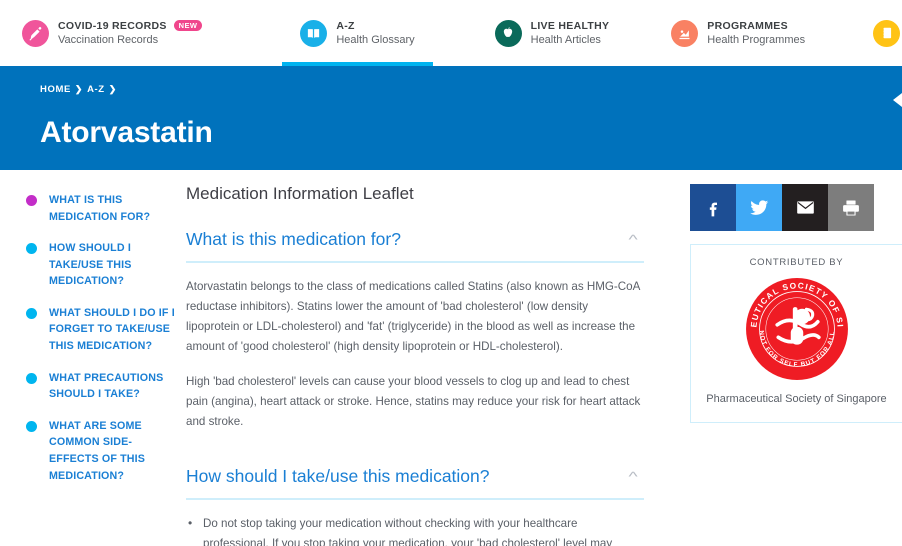 The width and height of the screenshot is (902, 546). I want to click on breadcrumb-item-a-z: A-Z, so click(96, 89).